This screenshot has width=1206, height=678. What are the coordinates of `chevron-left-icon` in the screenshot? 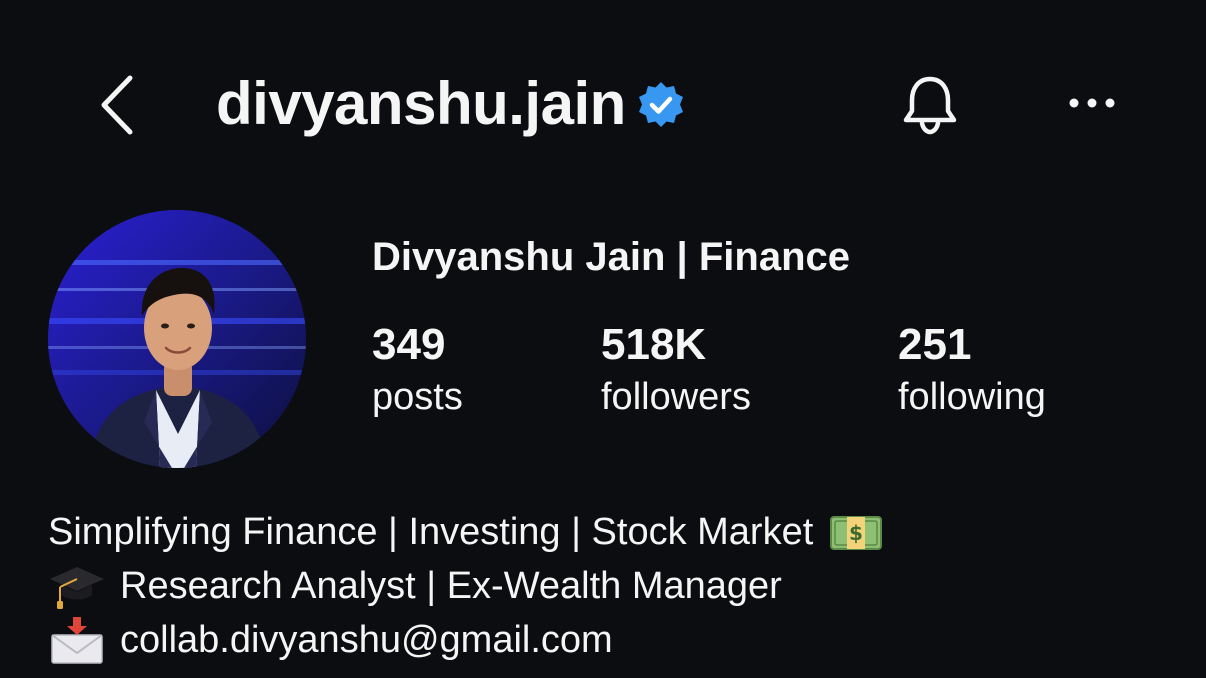 It's located at (117, 105).